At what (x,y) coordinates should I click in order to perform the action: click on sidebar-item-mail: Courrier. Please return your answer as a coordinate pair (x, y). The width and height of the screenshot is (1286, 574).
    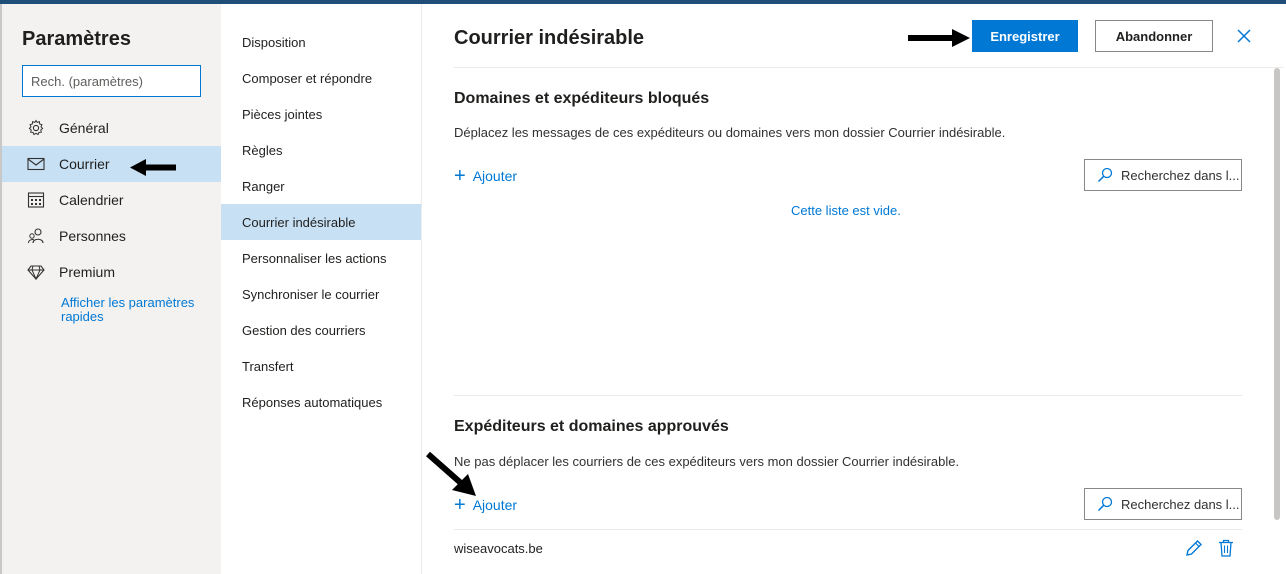
    Looking at the image, I should click on (111, 164).